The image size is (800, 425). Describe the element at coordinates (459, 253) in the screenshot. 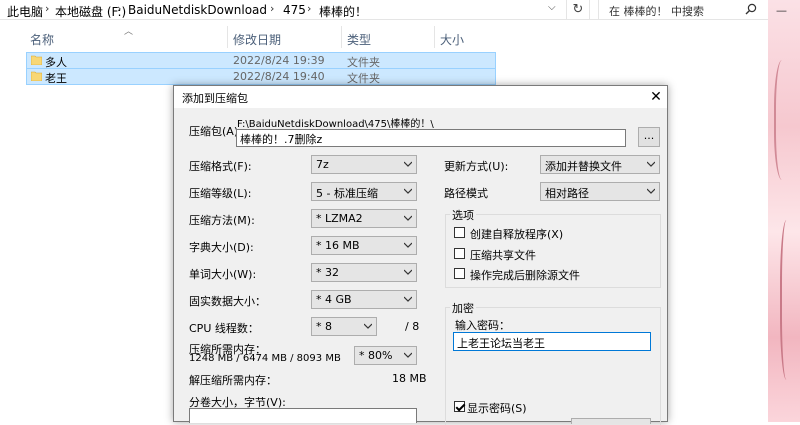

I see `compress-shared-checkbox` at that location.